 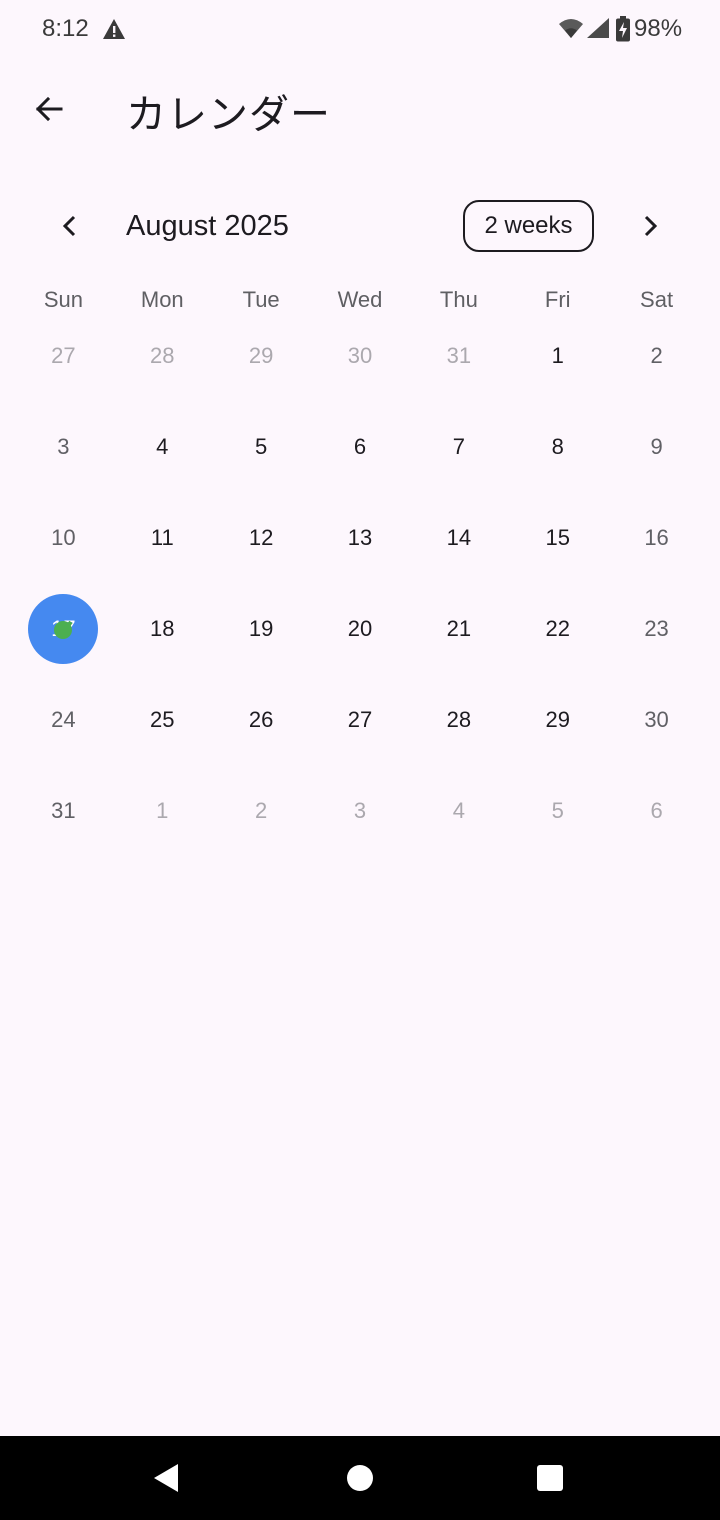 I want to click on day-cell-outside: 28, so click(x=162, y=355).